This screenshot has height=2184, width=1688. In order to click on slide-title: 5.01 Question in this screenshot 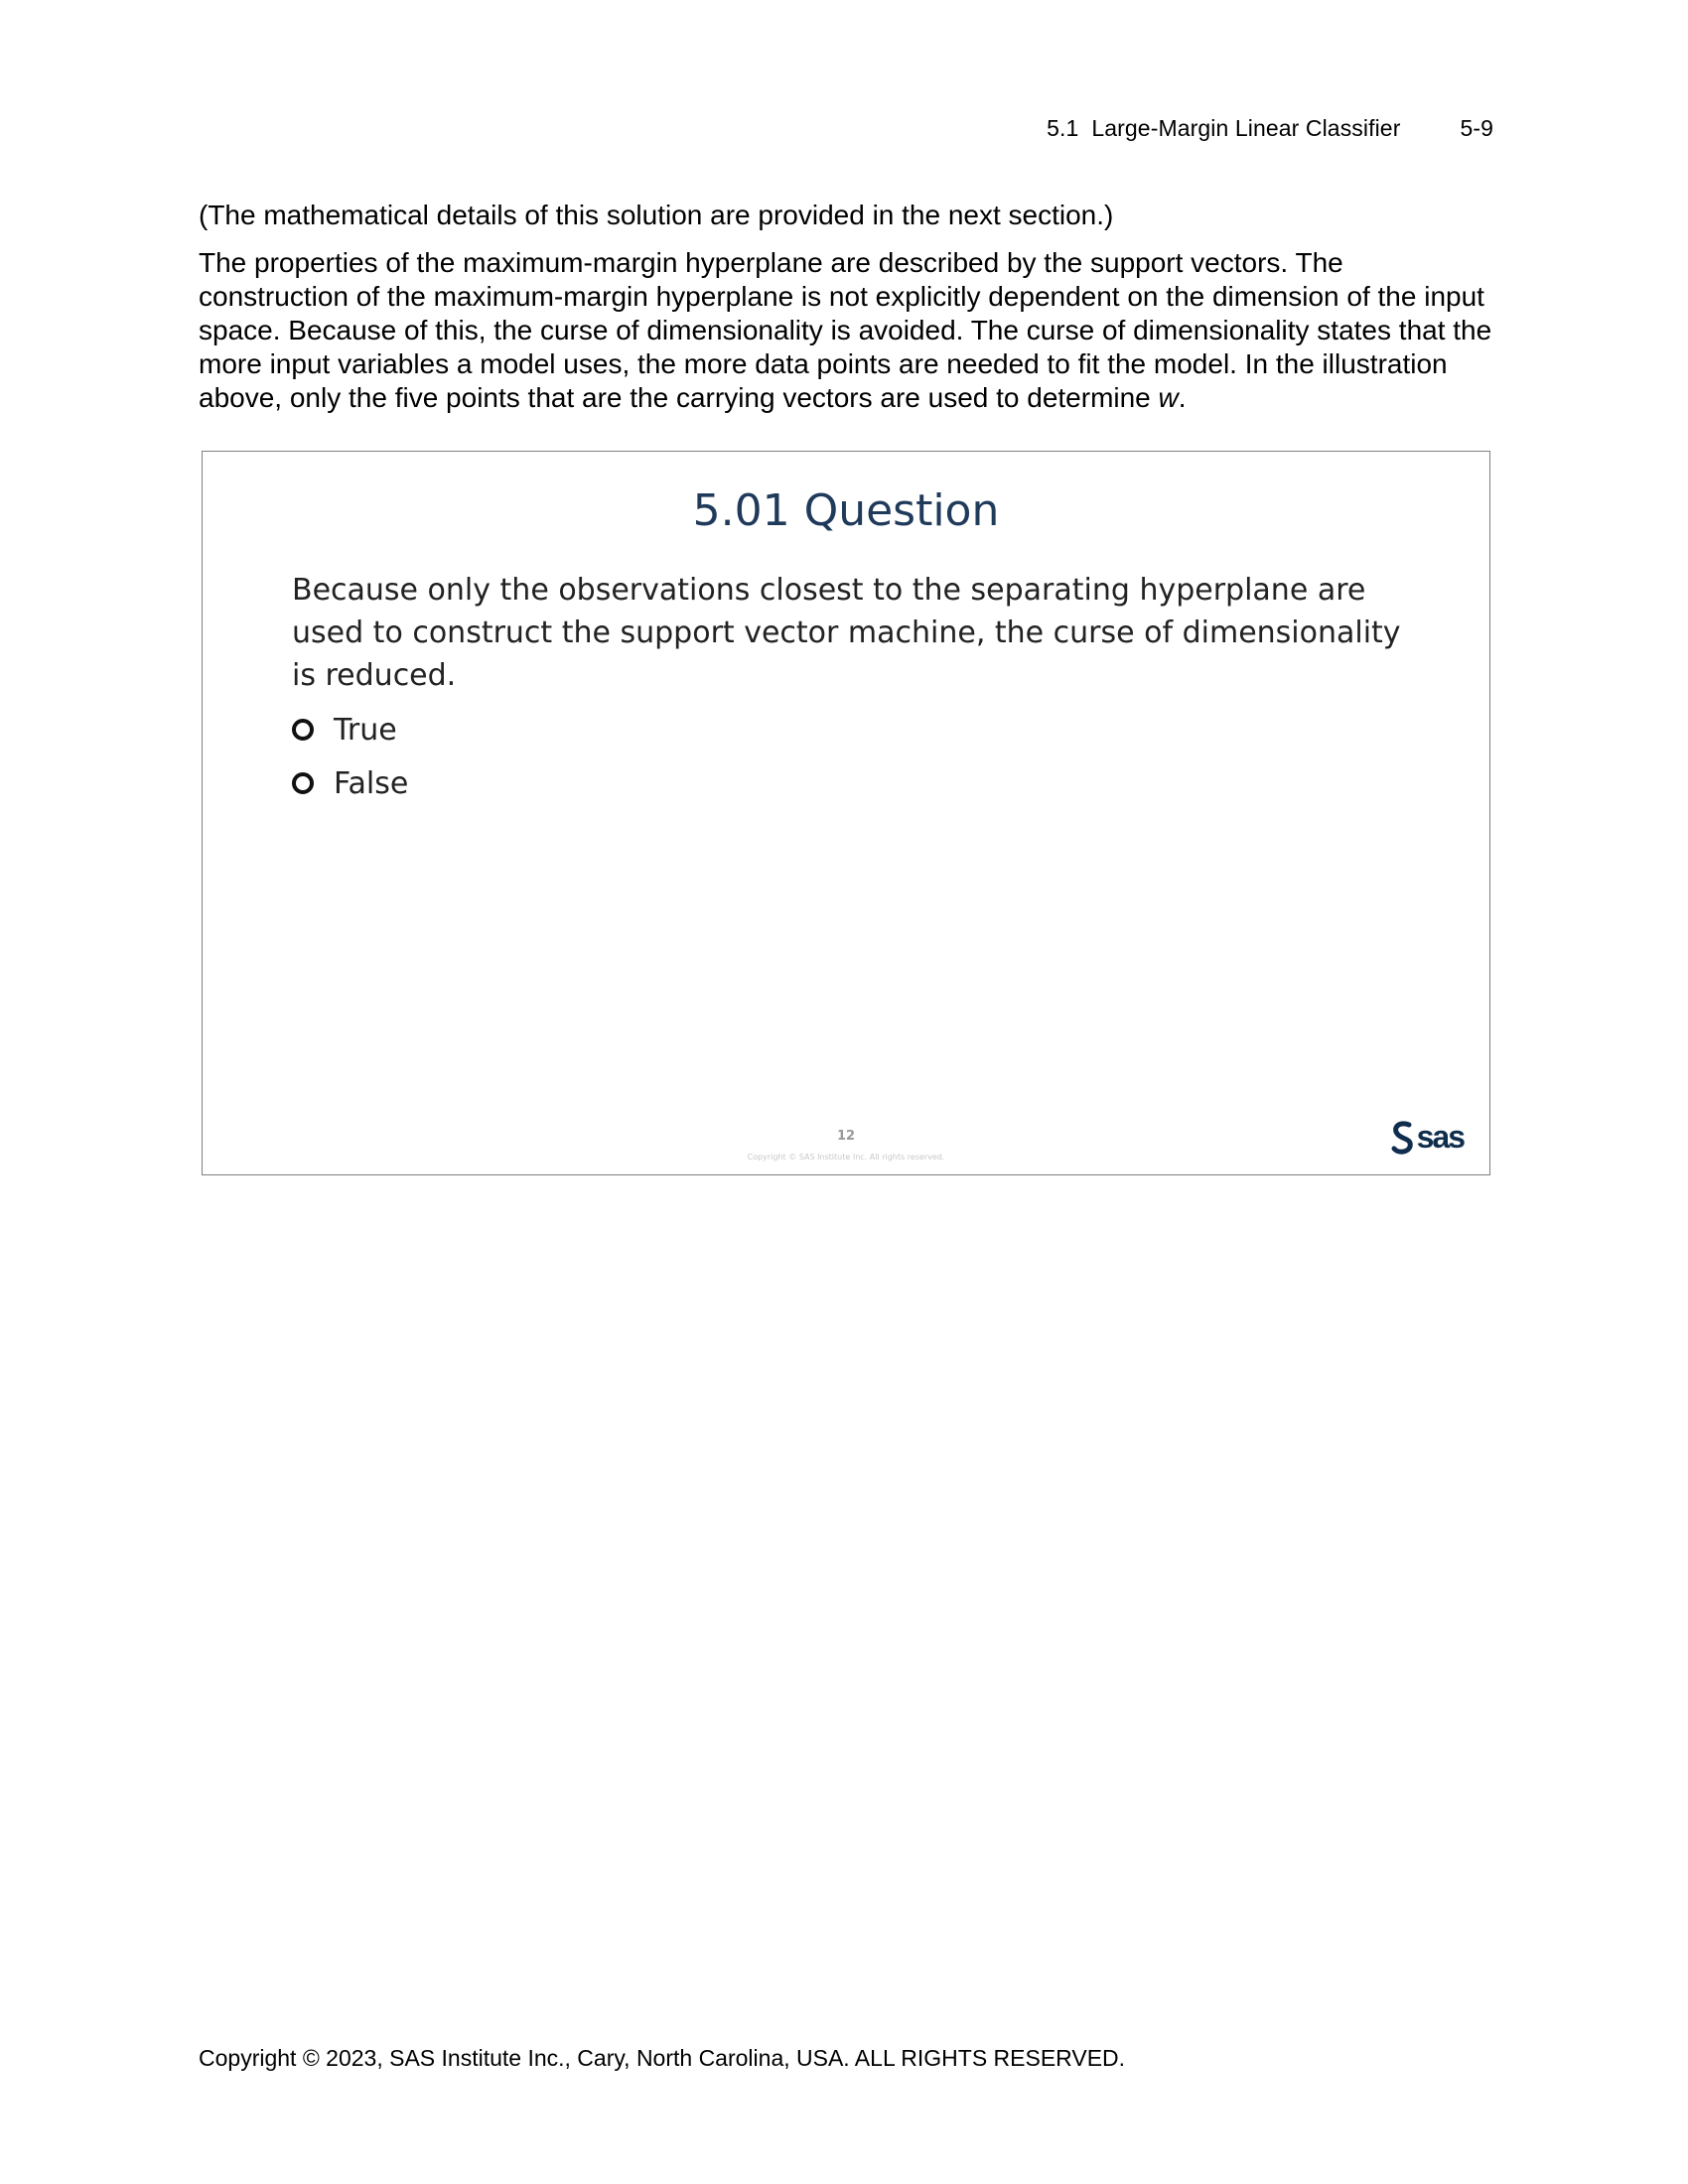, I will do `click(846, 510)`.